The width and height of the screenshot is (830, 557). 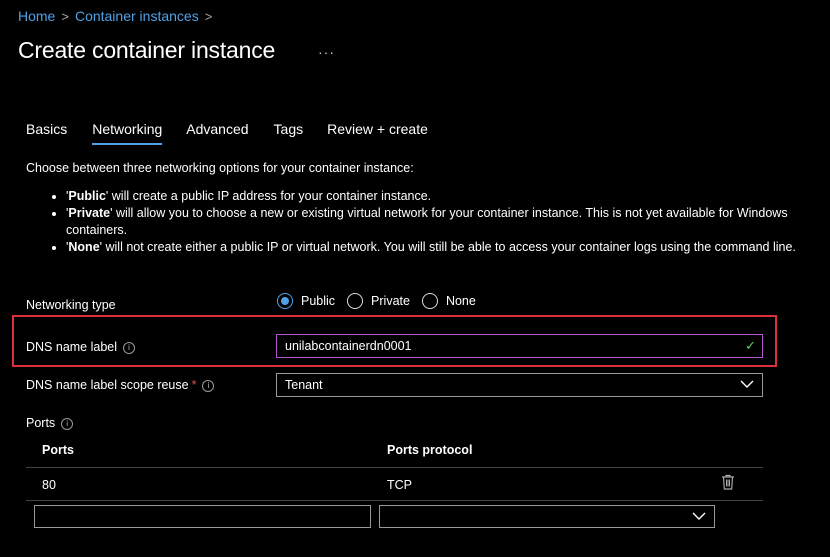 What do you see at coordinates (519, 346) in the screenshot?
I see `dns-name-input: unilabcontainerdn0001 ✓` at bounding box center [519, 346].